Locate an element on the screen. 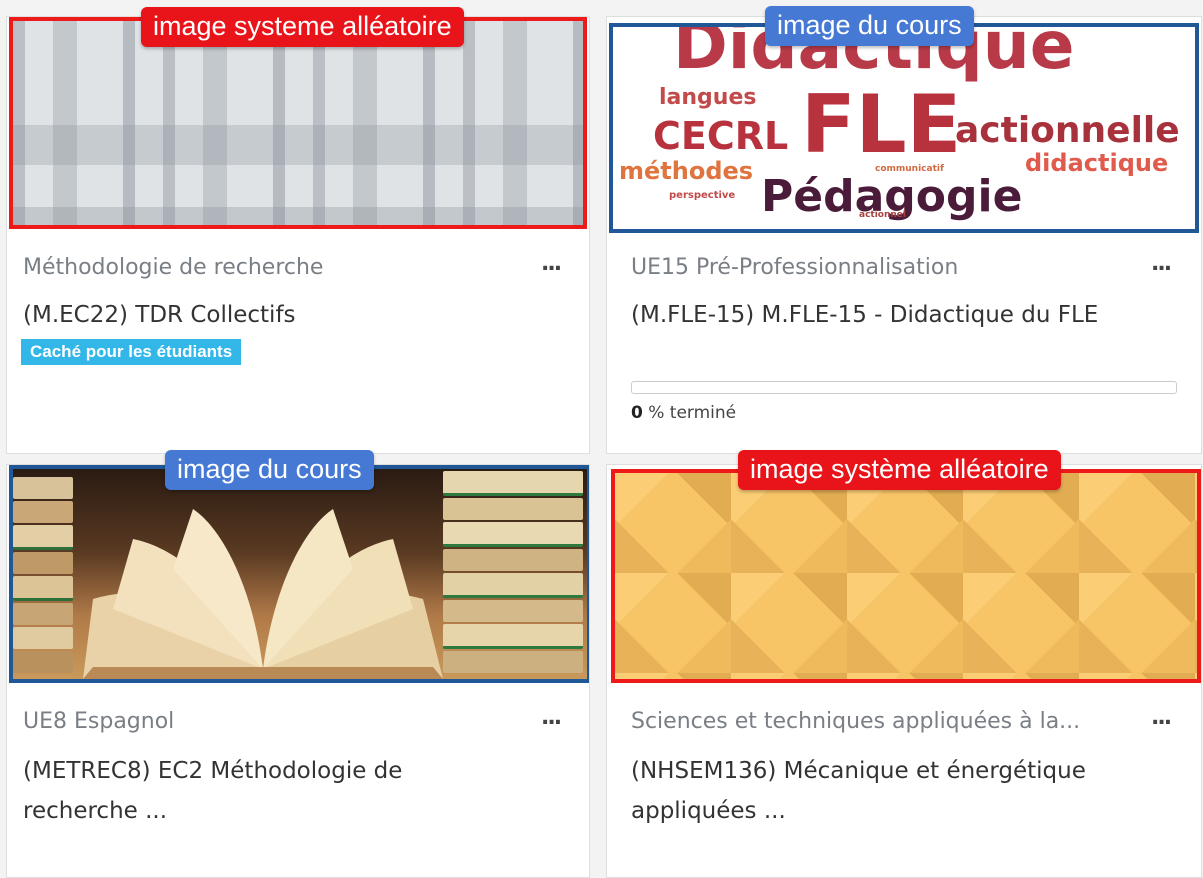 Image resolution: width=1203 pixels, height=878 pixels. word: méthodes is located at coordinates (686, 171).